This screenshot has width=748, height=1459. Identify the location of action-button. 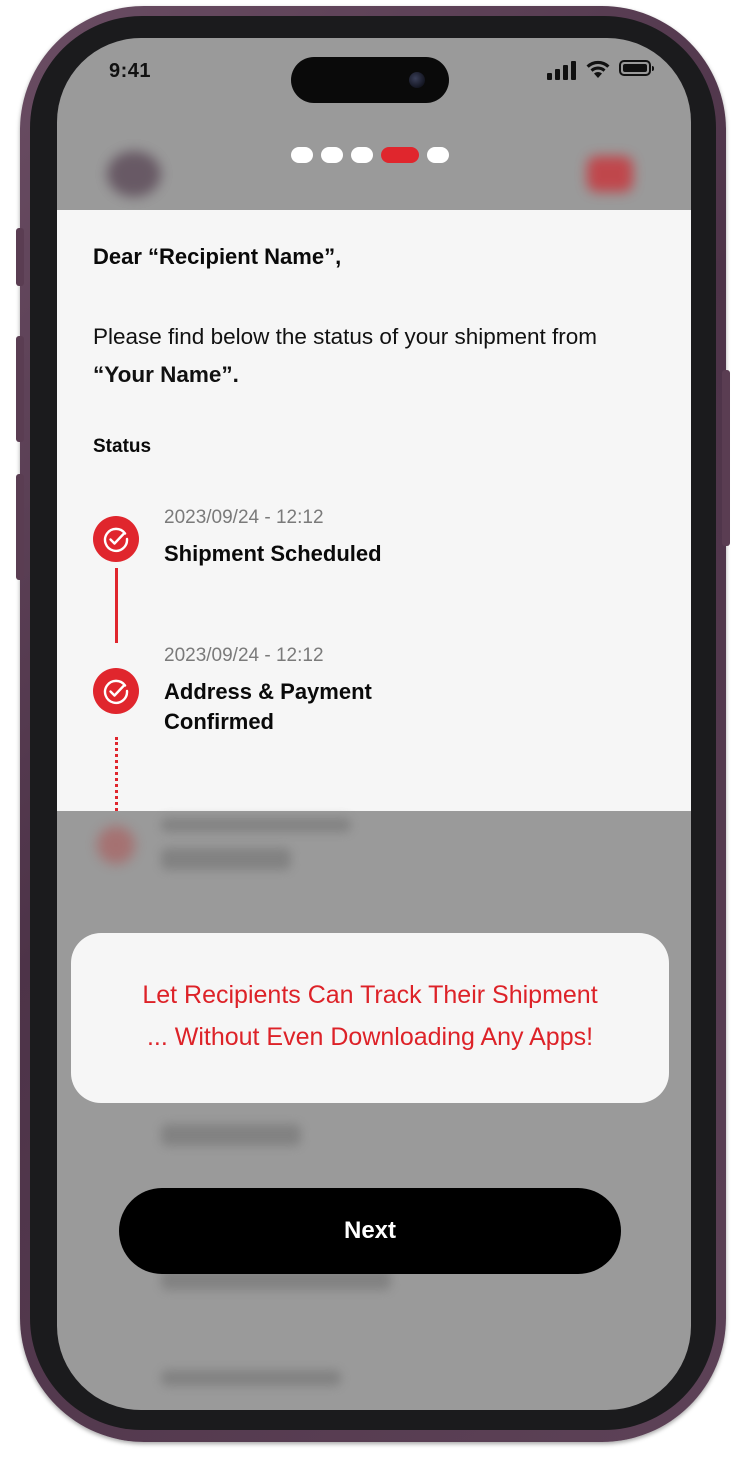
(20, 257).